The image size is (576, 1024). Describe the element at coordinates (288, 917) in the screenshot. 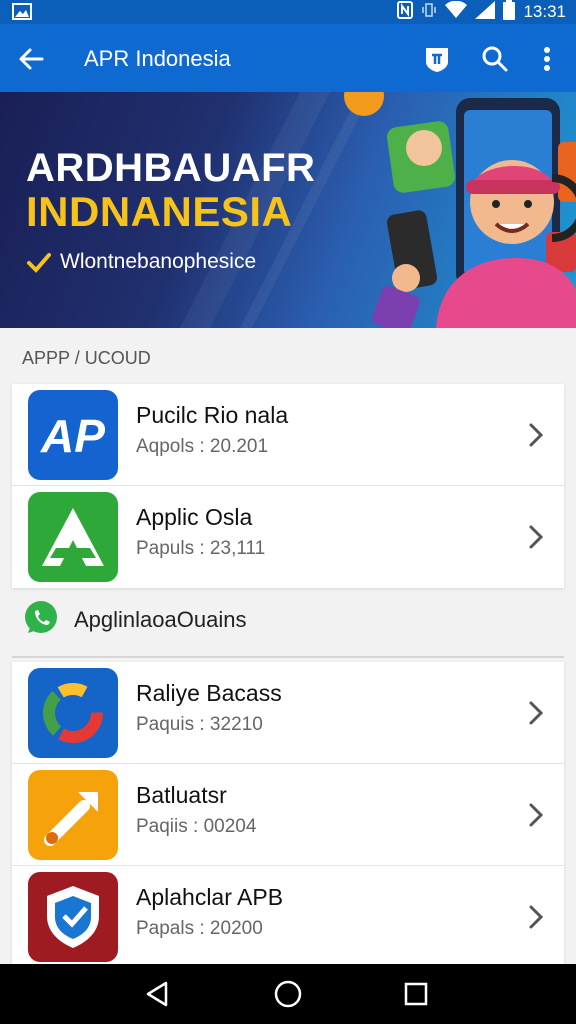

I see `list-item: Aplahclar APB Papals : 20200` at that location.